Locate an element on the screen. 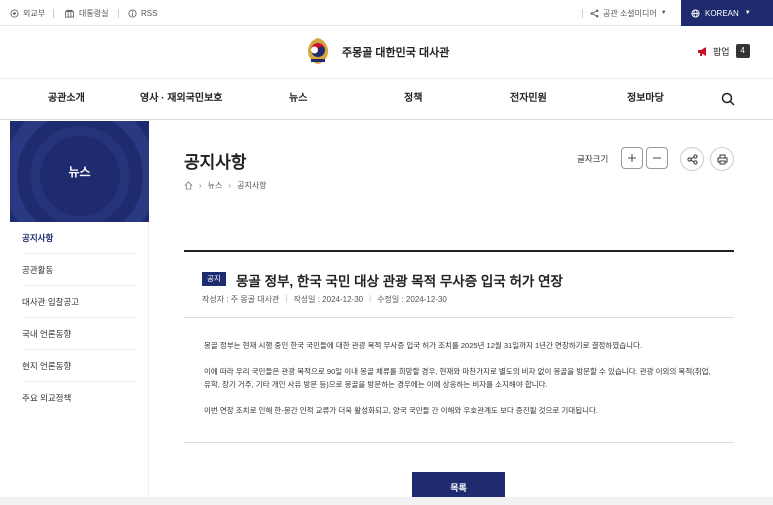 This screenshot has width=773, height=505. nav-item-about: 공관소개 is located at coordinates (66, 99).